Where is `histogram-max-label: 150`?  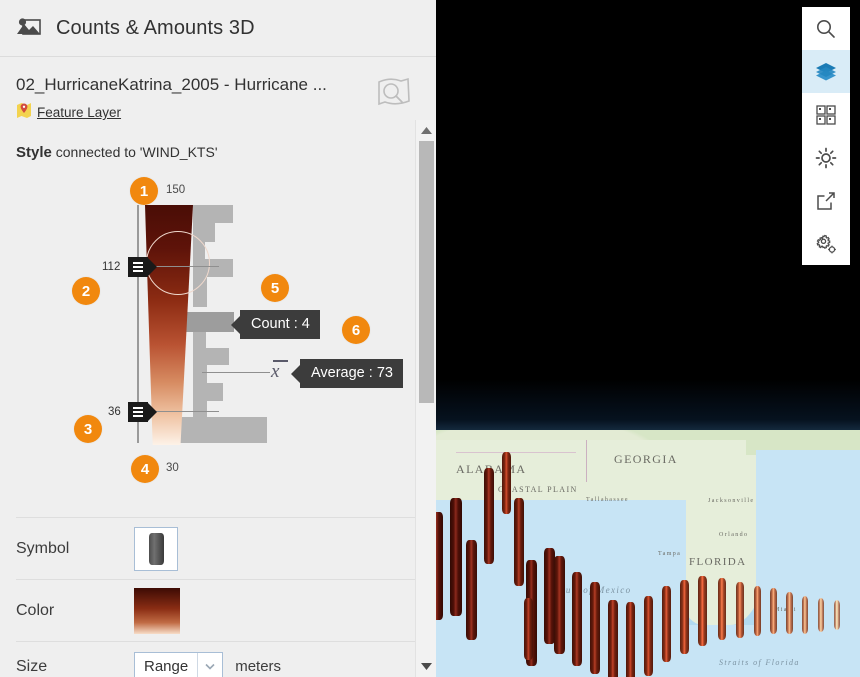
histogram-max-label: 150 is located at coordinates (176, 190).